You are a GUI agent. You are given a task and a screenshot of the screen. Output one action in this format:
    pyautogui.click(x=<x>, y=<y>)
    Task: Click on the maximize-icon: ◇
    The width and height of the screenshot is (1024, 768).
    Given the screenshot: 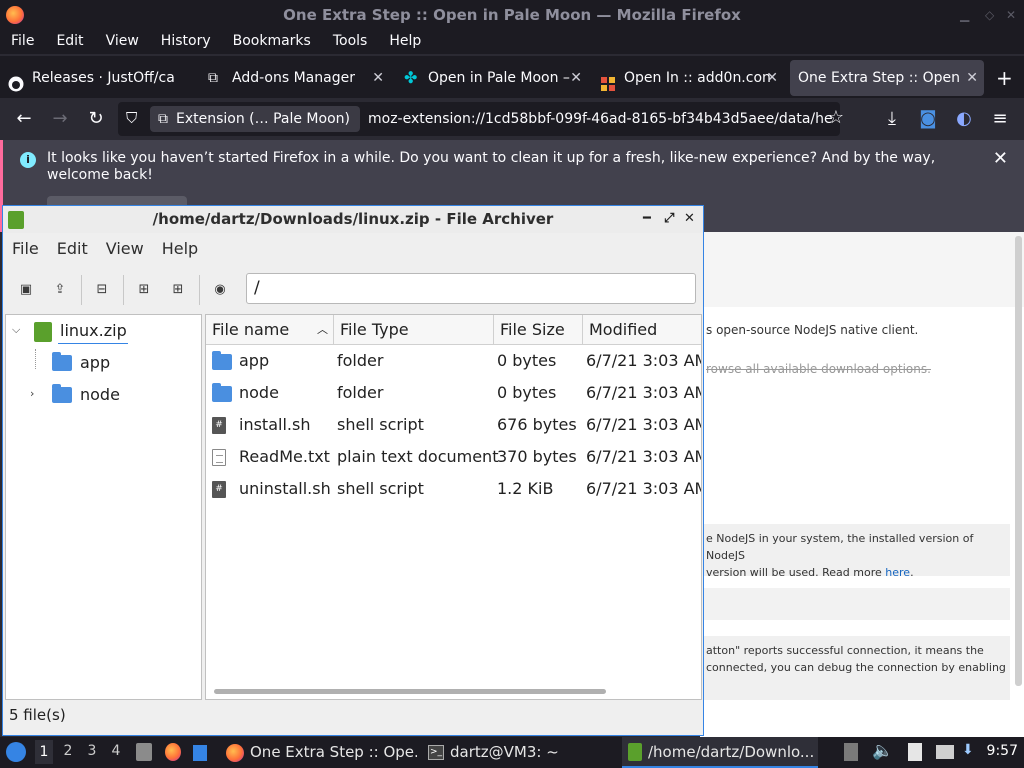 What is the action you would take?
    pyautogui.click(x=989, y=15)
    